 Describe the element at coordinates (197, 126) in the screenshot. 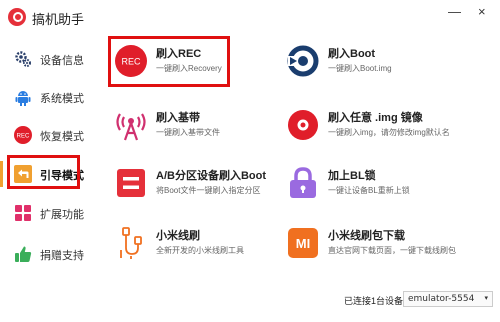

I see `flash-baseband-card: 刷入基带 一键刷入基带文件` at that location.